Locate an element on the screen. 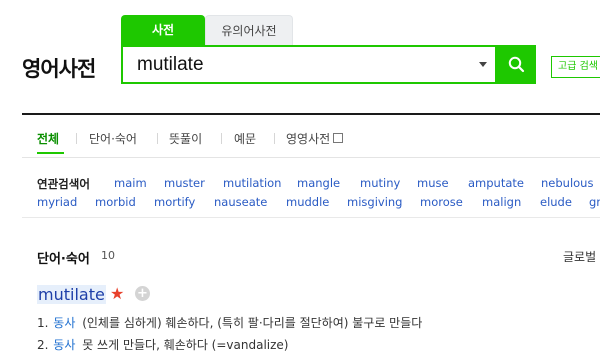  section-title: 단어·숙어 is located at coordinates (63, 259).